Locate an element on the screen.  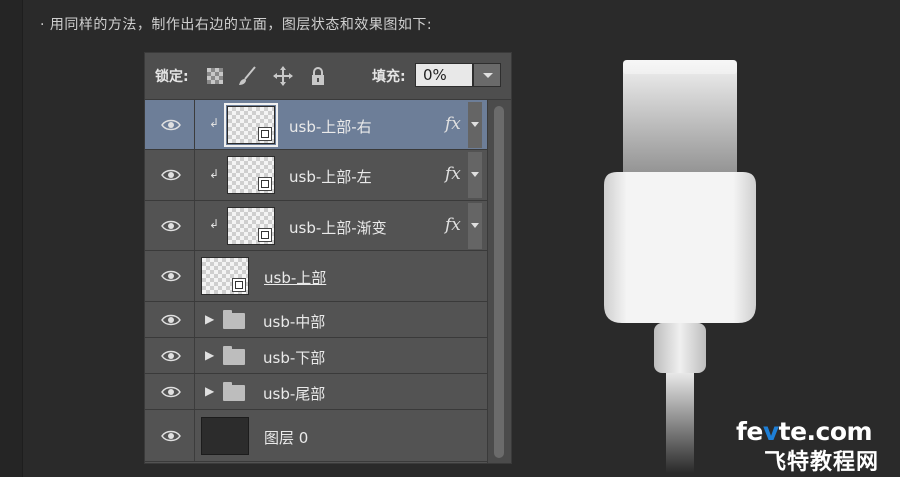
lock-position-move-icon is located at coordinates (283, 76).